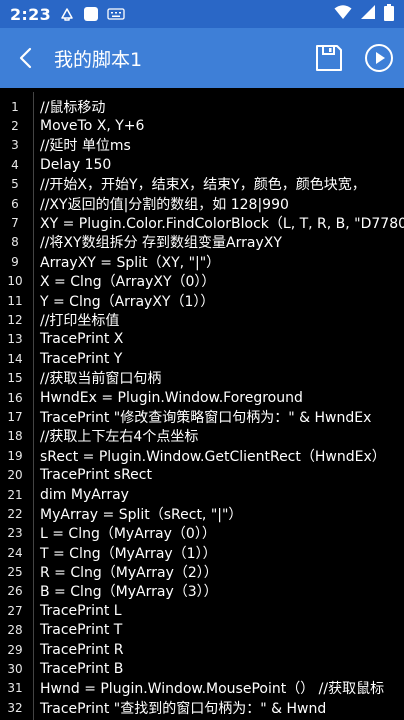  Describe the element at coordinates (130, 262) in the screenshot. I see `code-text: ArrayXY = Split（XY, "|"）` at that location.